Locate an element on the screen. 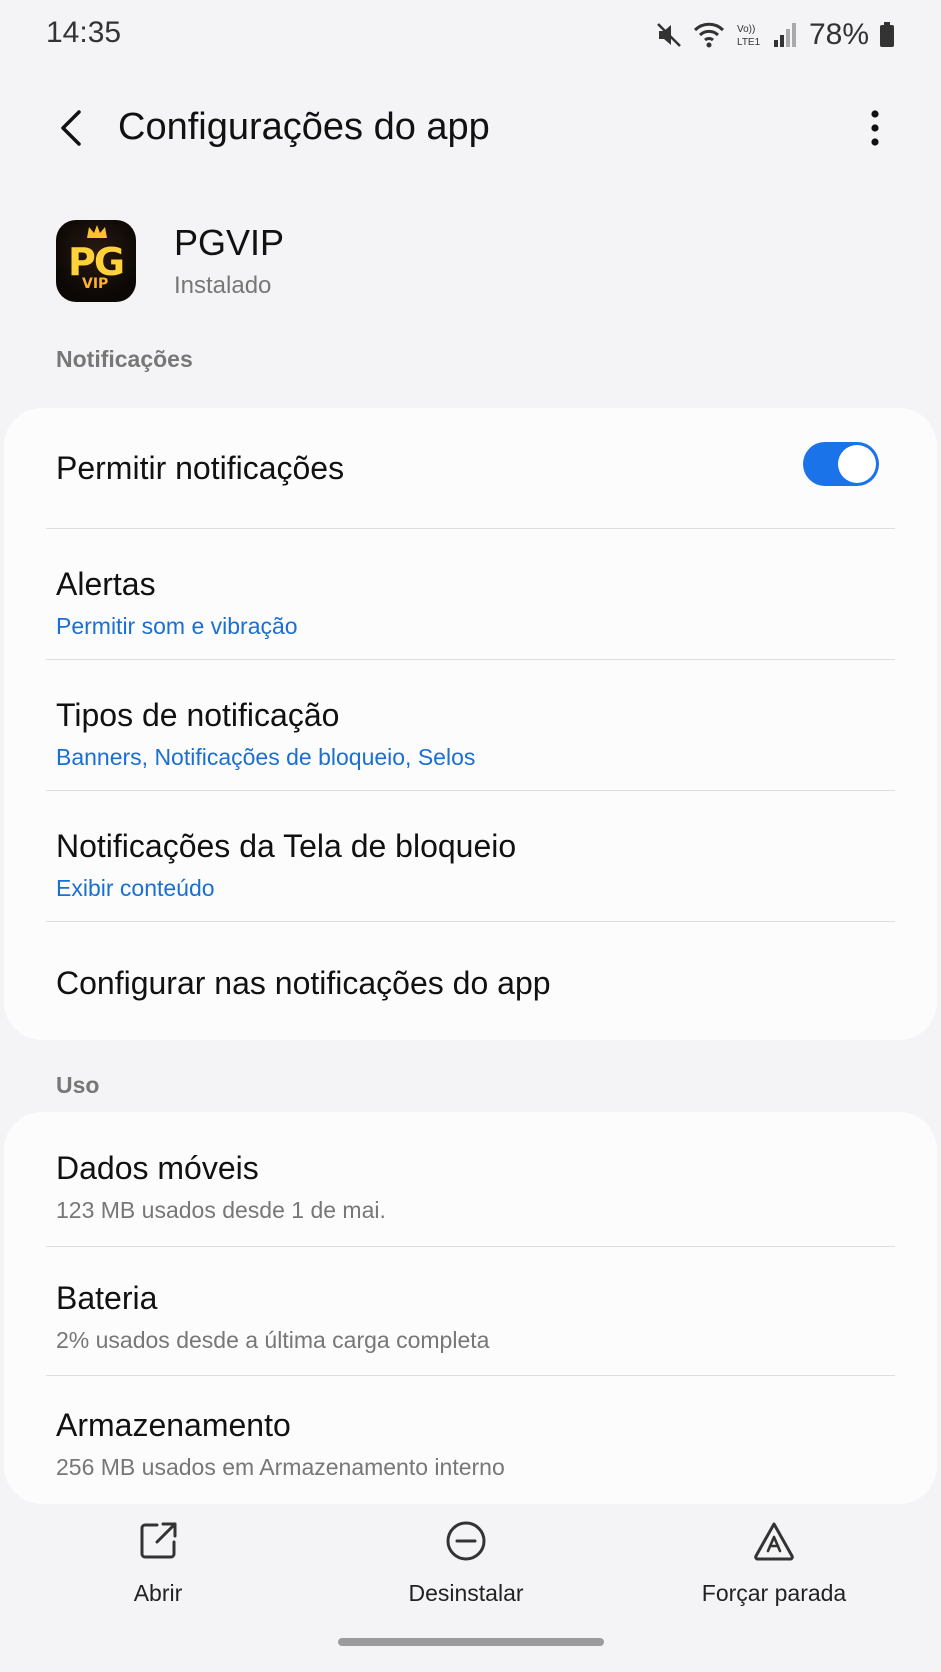 The image size is (941, 1672). app-bar: Configurações do app is located at coordinates (470, 128).